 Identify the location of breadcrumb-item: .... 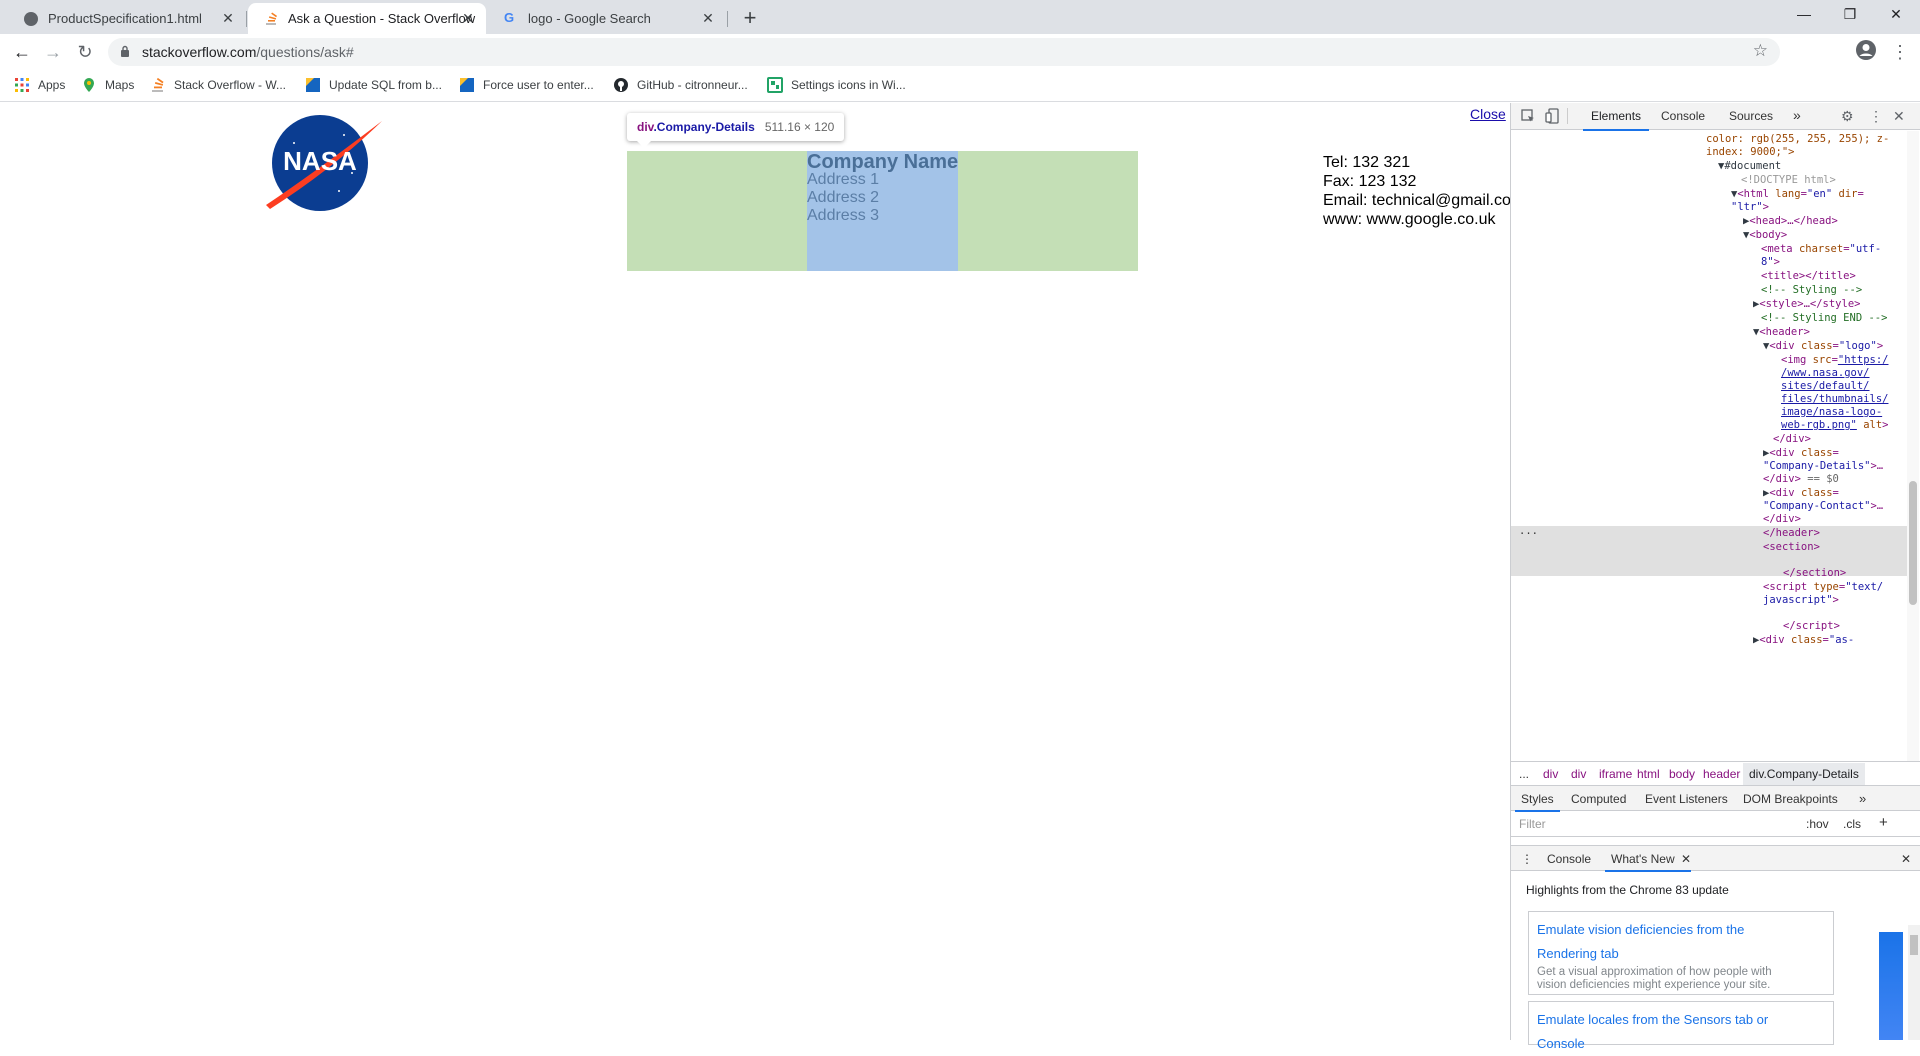
(1524, 774).